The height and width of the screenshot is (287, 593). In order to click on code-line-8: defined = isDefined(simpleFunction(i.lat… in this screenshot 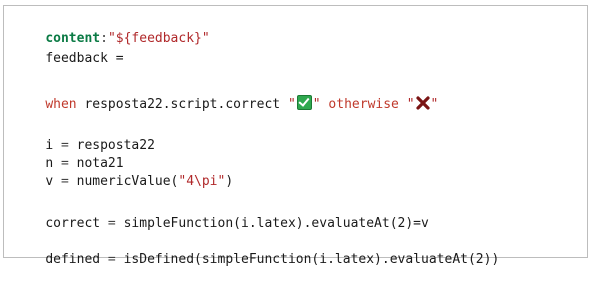, I will do `click(256, 250)`.